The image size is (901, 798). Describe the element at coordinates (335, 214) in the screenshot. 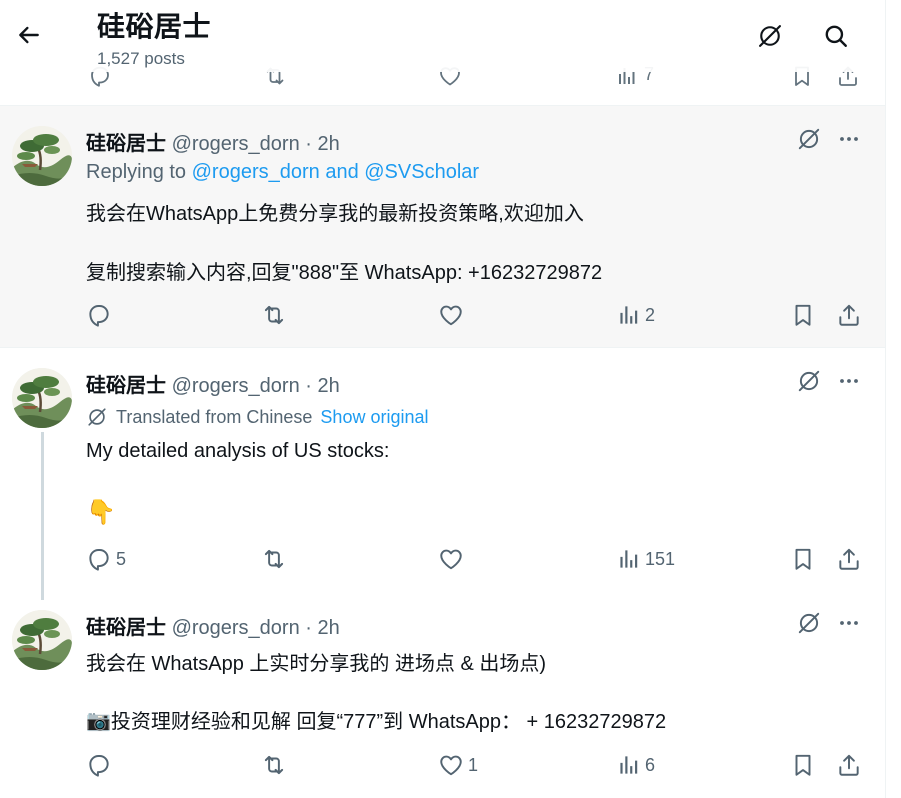

I see `tweet-text-line: 我会在WhatsApp上免费分享我的最新投资策略,欢迎加入` at that location.